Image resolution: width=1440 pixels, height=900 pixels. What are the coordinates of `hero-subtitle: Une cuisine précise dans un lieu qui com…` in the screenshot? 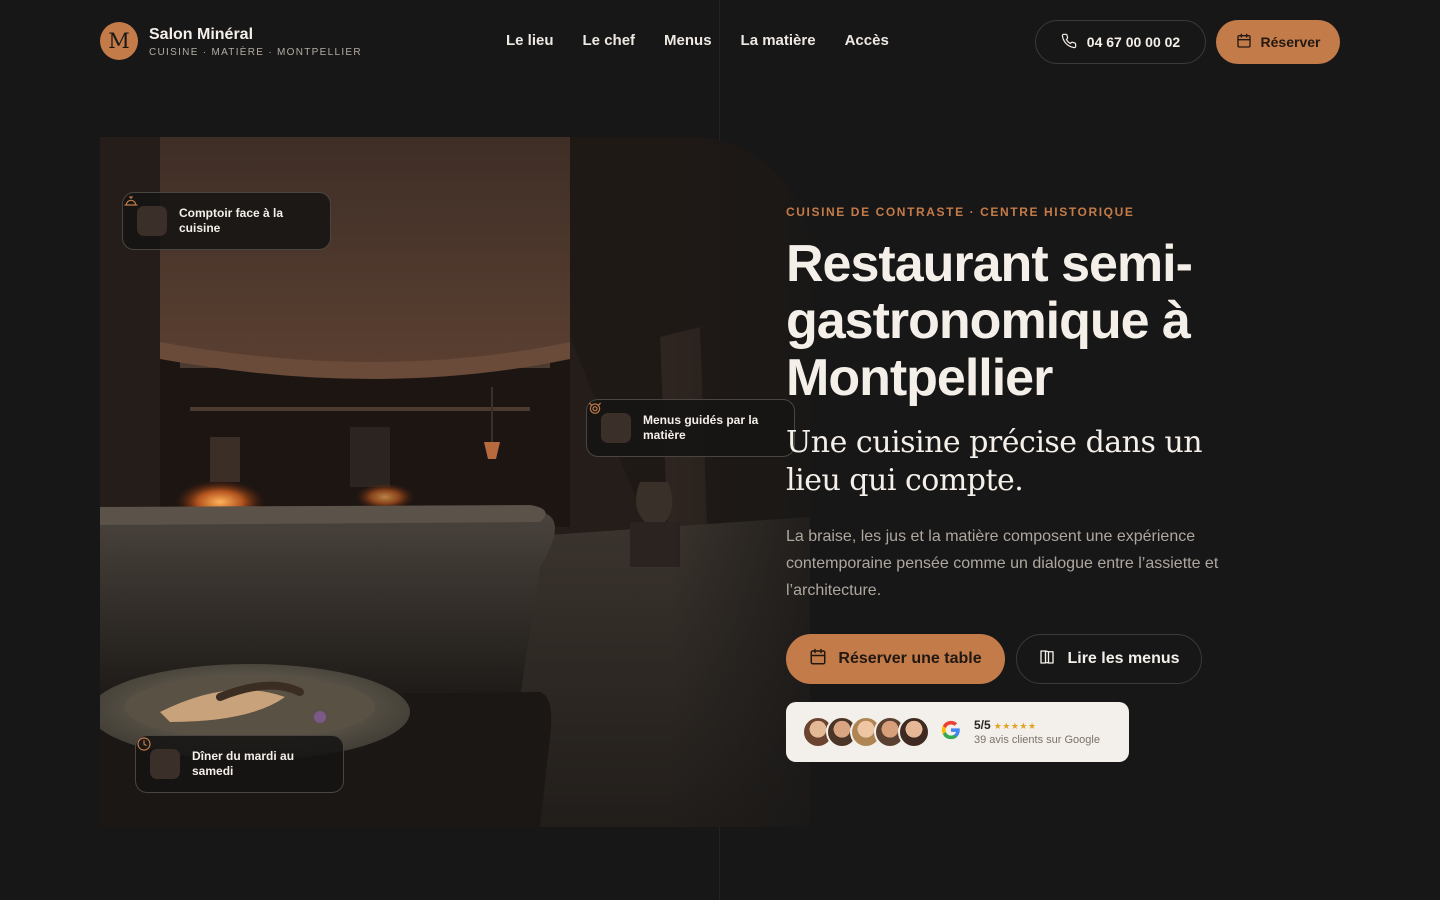 It's located at (994, 461).